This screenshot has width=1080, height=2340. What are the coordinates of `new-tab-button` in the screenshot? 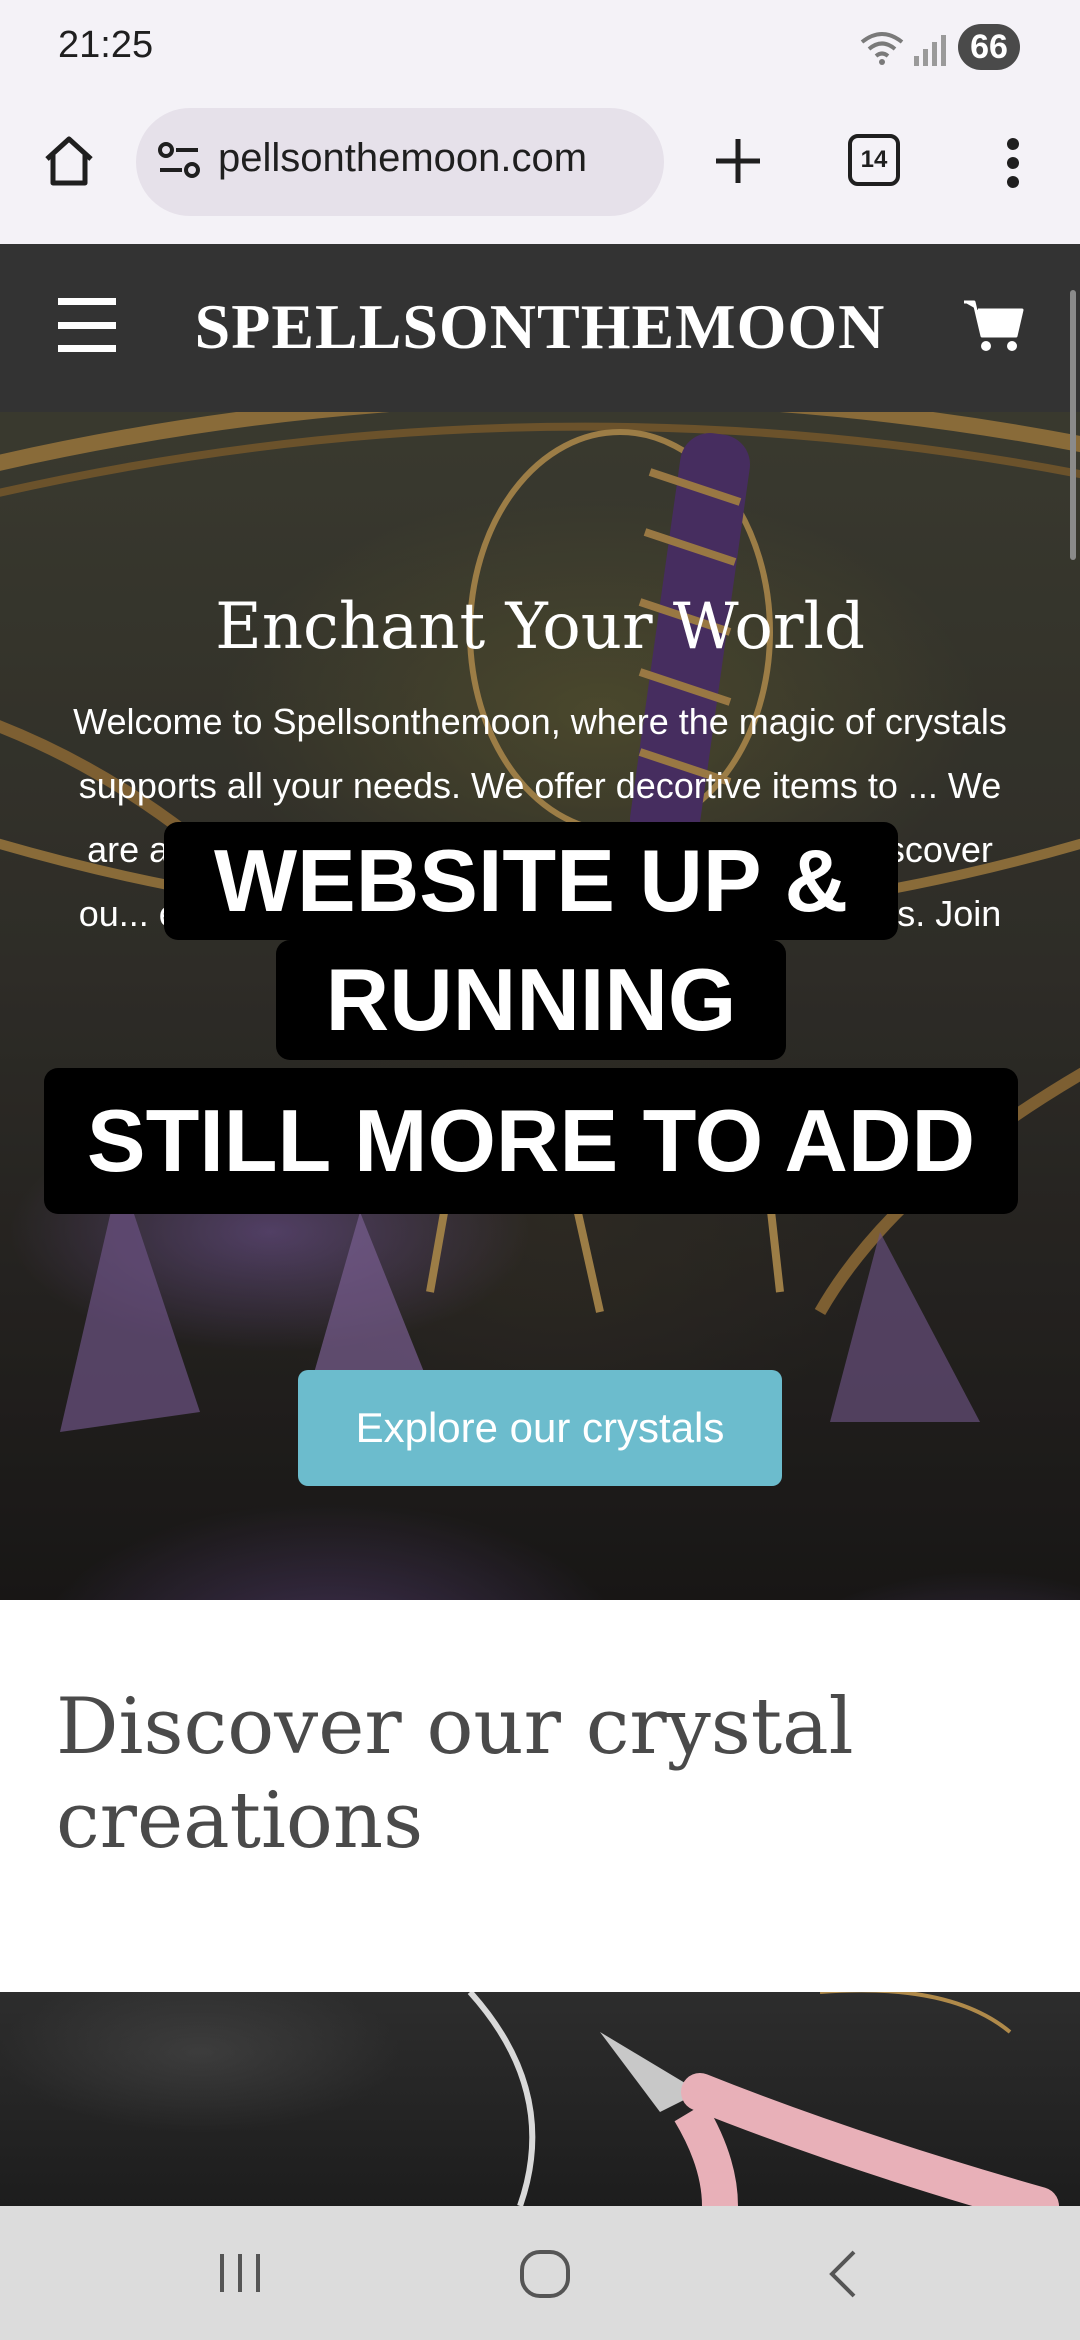 It's located at (738, 161).